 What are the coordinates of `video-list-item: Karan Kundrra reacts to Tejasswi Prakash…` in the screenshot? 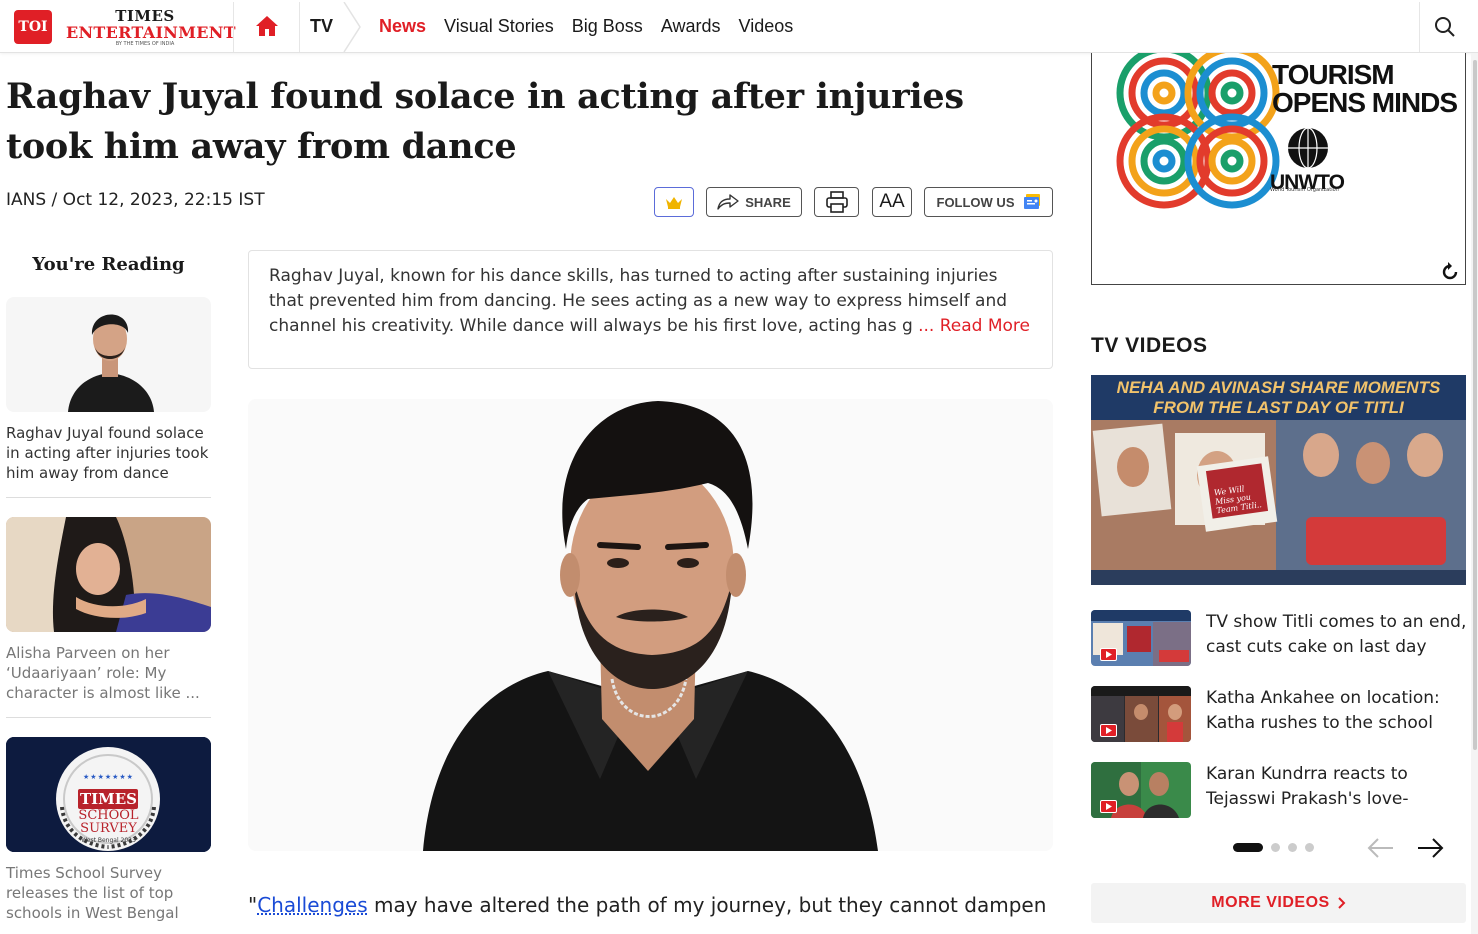 It's located at (1281, 791).